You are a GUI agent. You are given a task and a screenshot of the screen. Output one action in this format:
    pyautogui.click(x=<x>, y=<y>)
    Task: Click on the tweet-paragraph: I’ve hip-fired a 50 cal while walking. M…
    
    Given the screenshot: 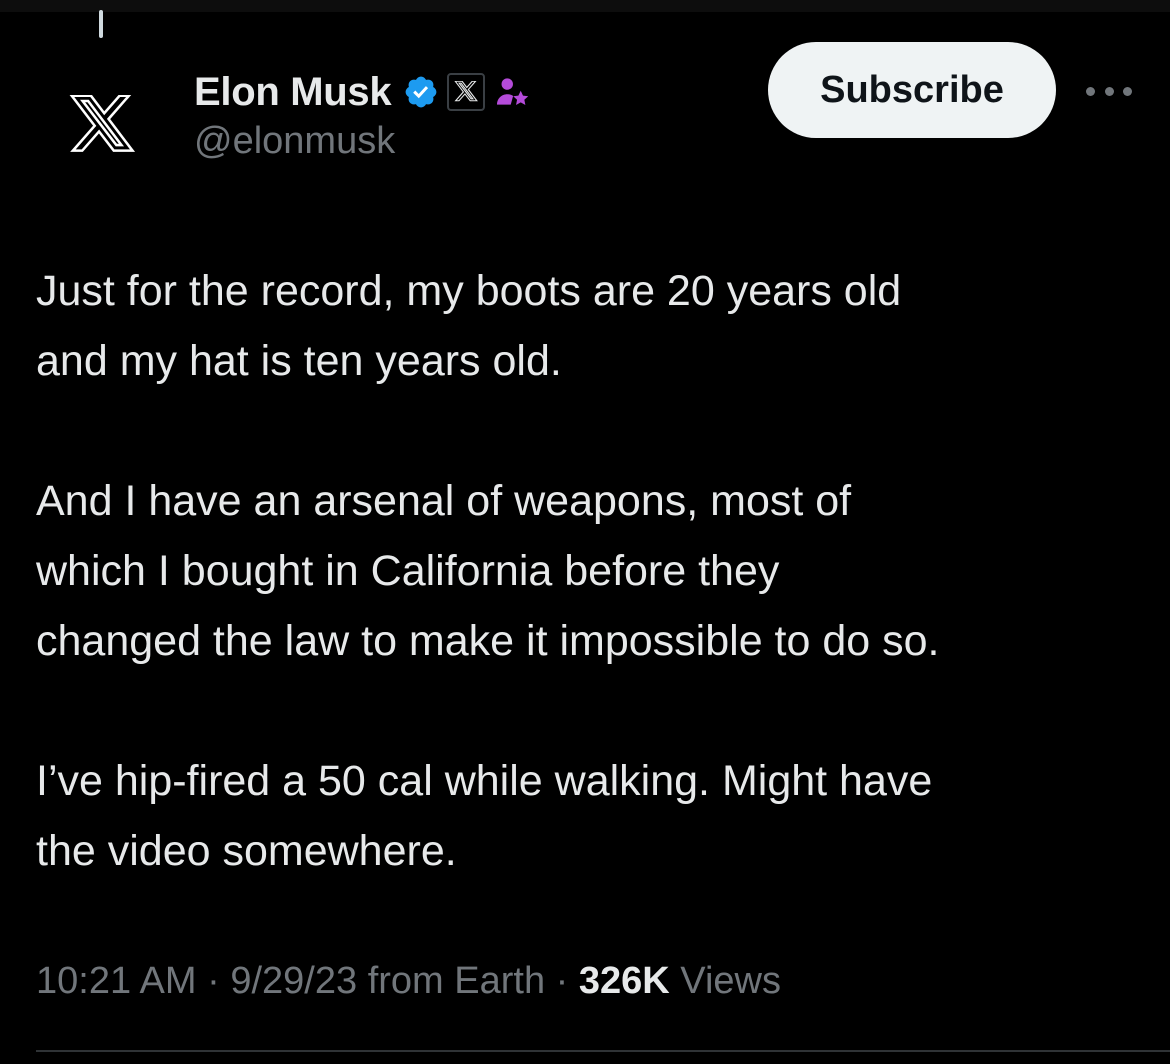 What is the action you would take?
    pyautogui.click(x=484, y=816)
    